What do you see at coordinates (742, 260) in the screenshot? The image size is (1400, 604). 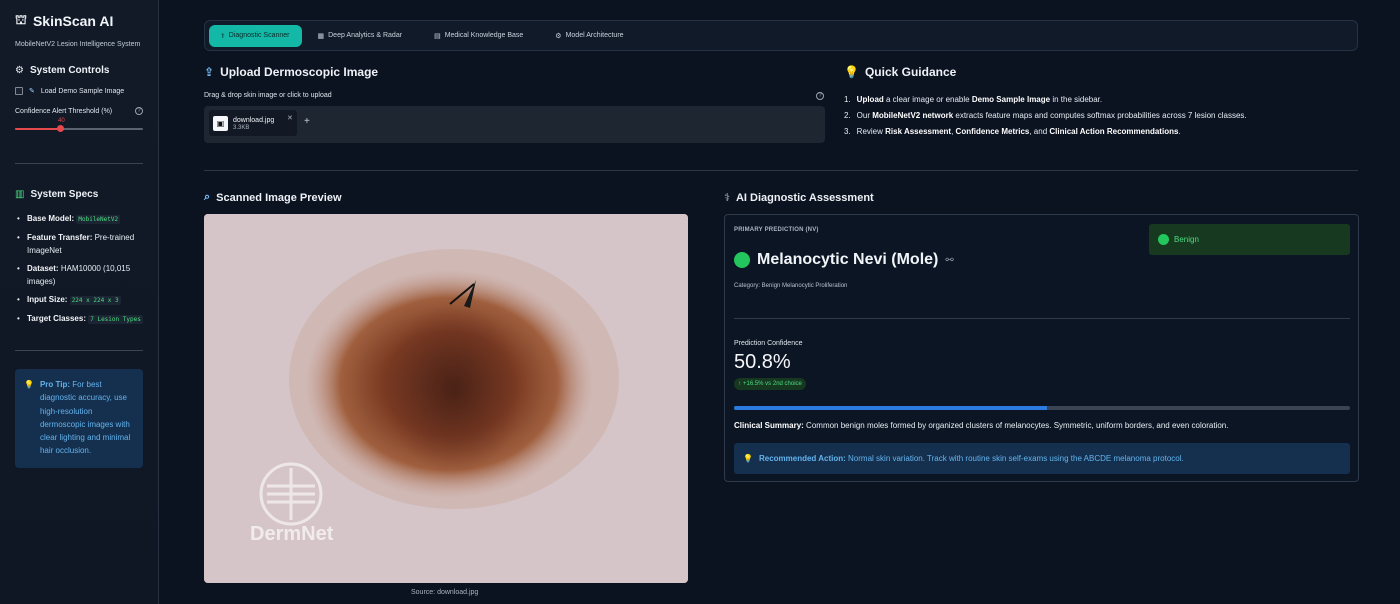 I see `green-circle-icon` at bounding box center [742, 260].